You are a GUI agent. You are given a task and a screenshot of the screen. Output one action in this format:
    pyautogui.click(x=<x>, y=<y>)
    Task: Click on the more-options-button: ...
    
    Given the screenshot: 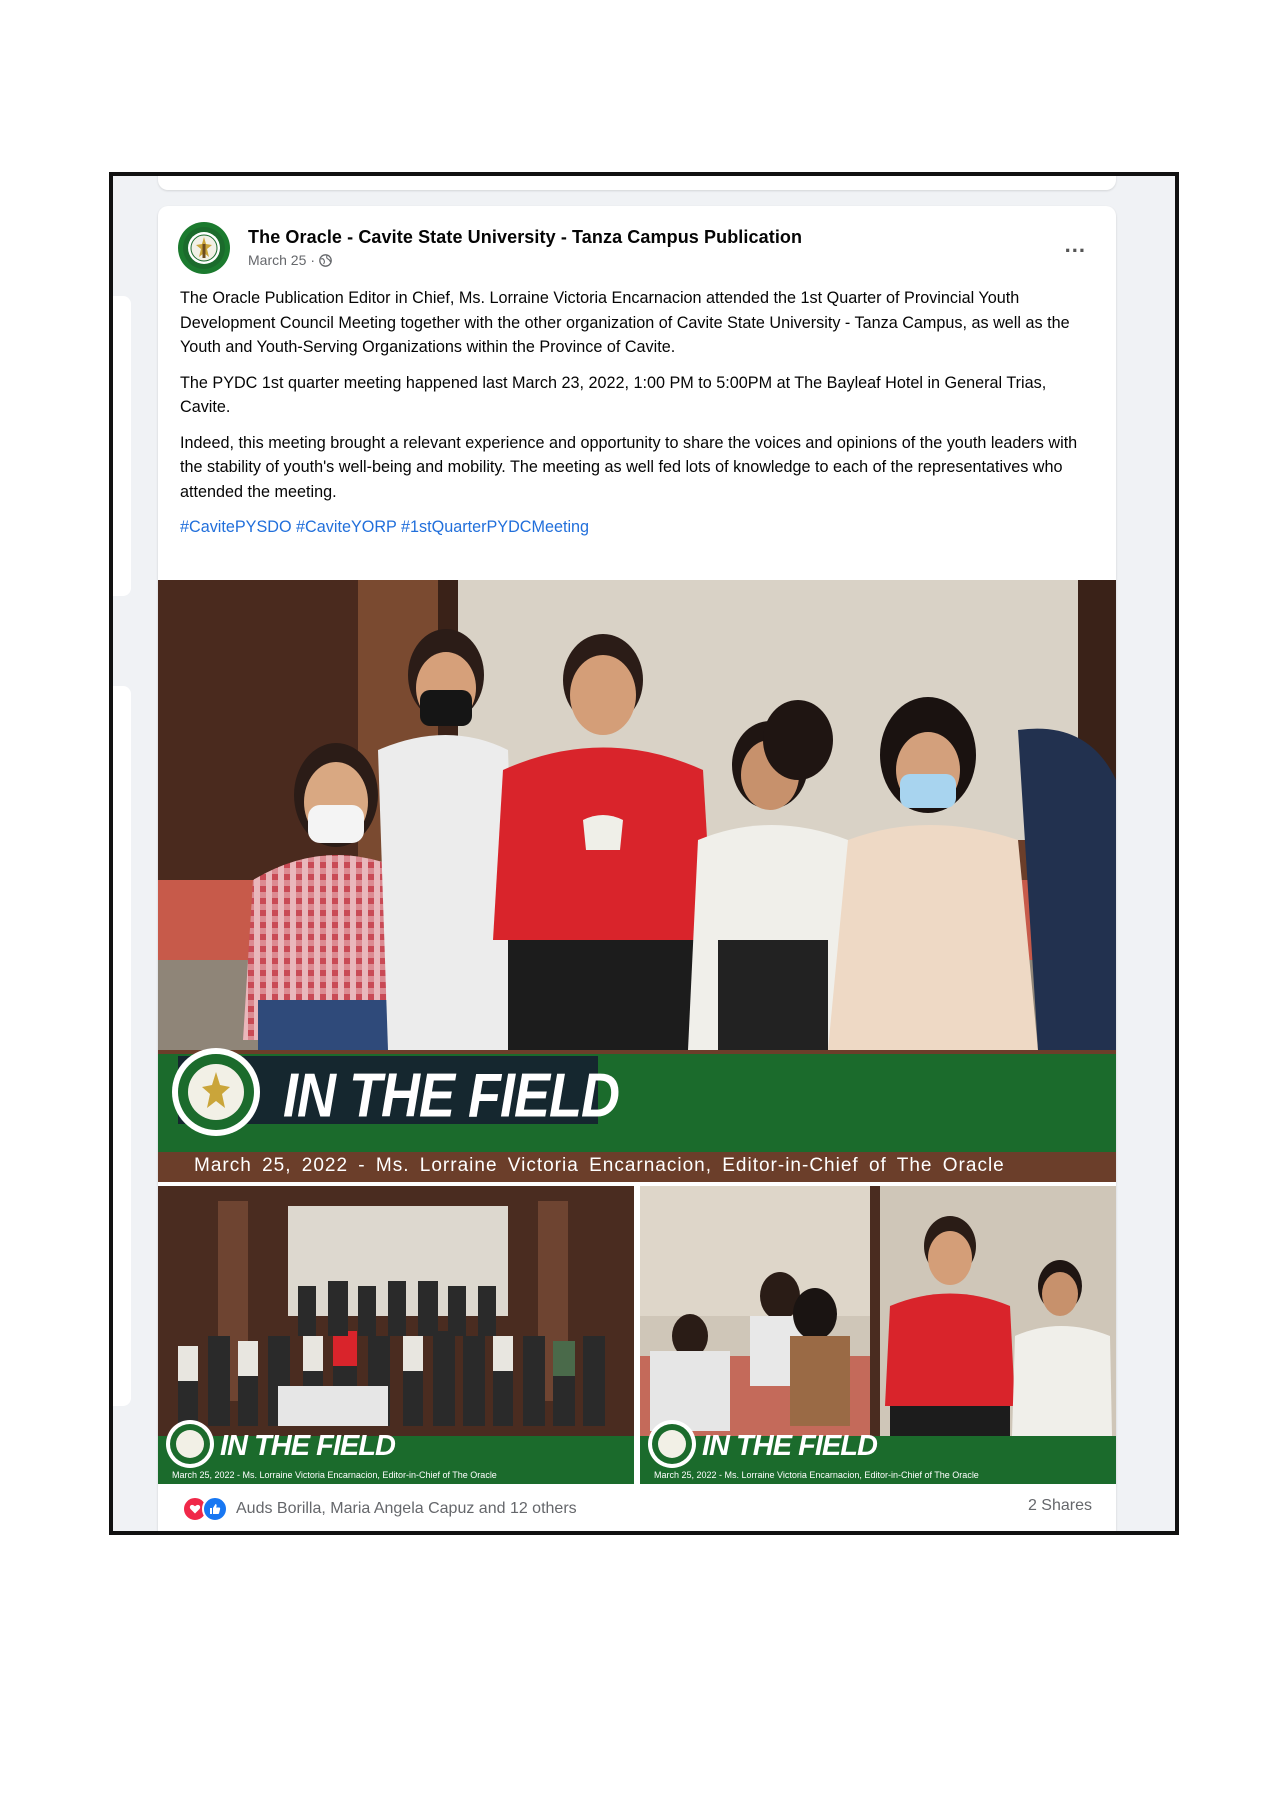 What is the action you would take?
    pyautogui.click(x=1075, y=245)
    